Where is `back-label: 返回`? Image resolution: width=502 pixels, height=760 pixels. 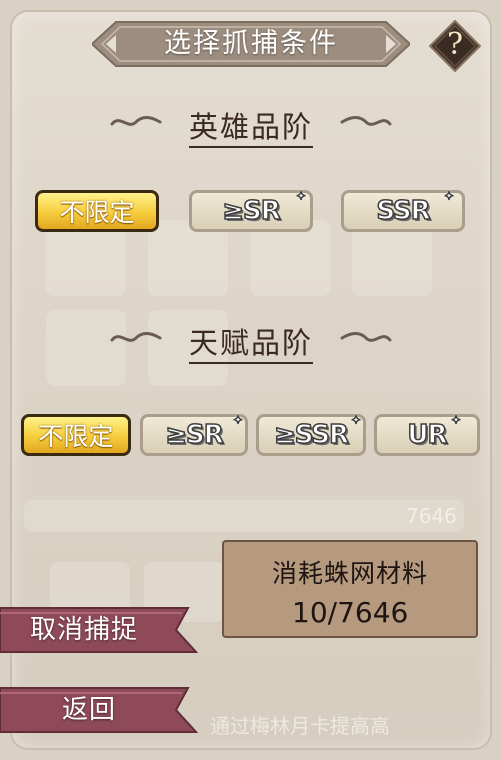
back-label: 返回 is located at coordinates (89, 710).